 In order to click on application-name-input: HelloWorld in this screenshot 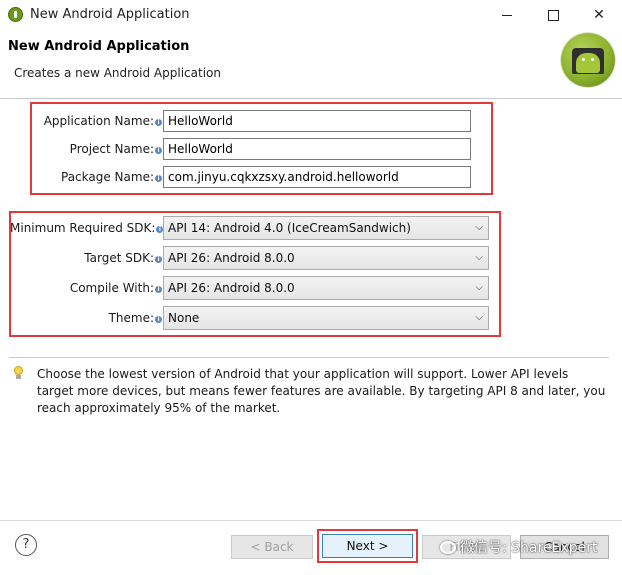, I will do `click(317, 121)`.